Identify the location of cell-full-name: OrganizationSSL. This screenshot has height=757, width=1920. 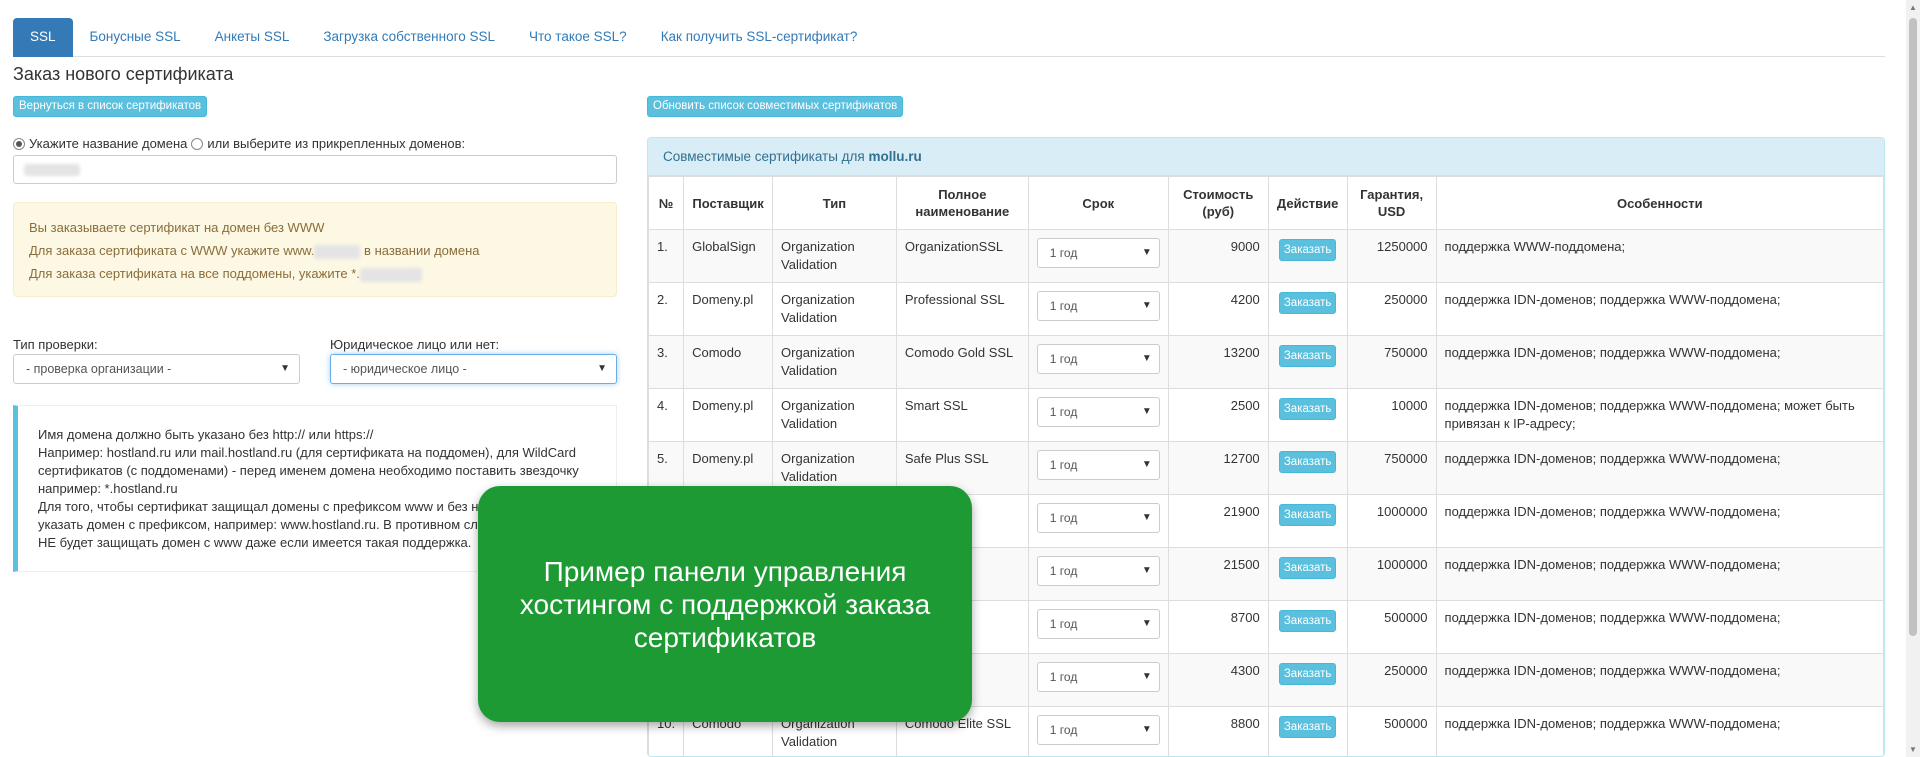
(962, 256).